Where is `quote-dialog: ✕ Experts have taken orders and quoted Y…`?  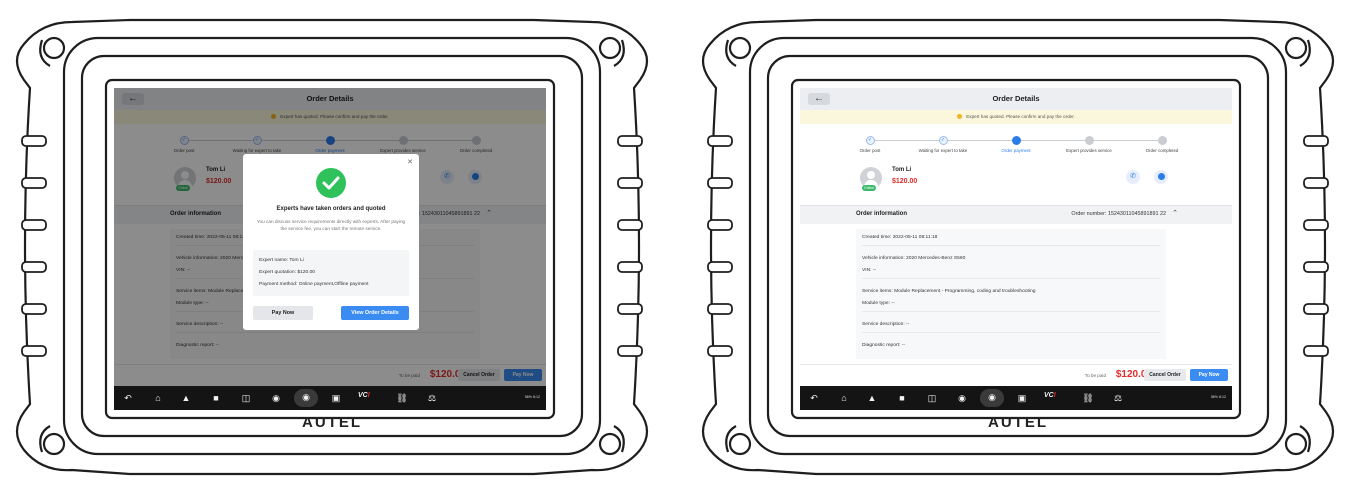 quote-dialog: ✕ Experts have taken orders and quoted Y… is located at coordinates (331, 242).